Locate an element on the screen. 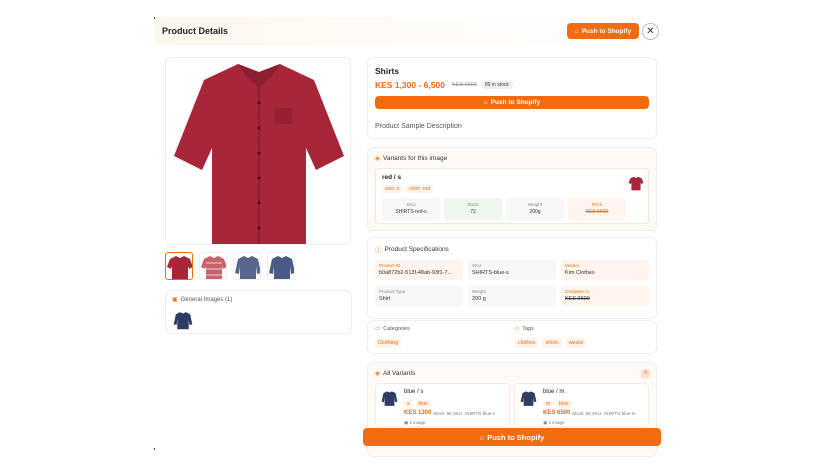 This screenshot has width=828, height=466. stat-value: 72 is located at coordinates (473, 212).